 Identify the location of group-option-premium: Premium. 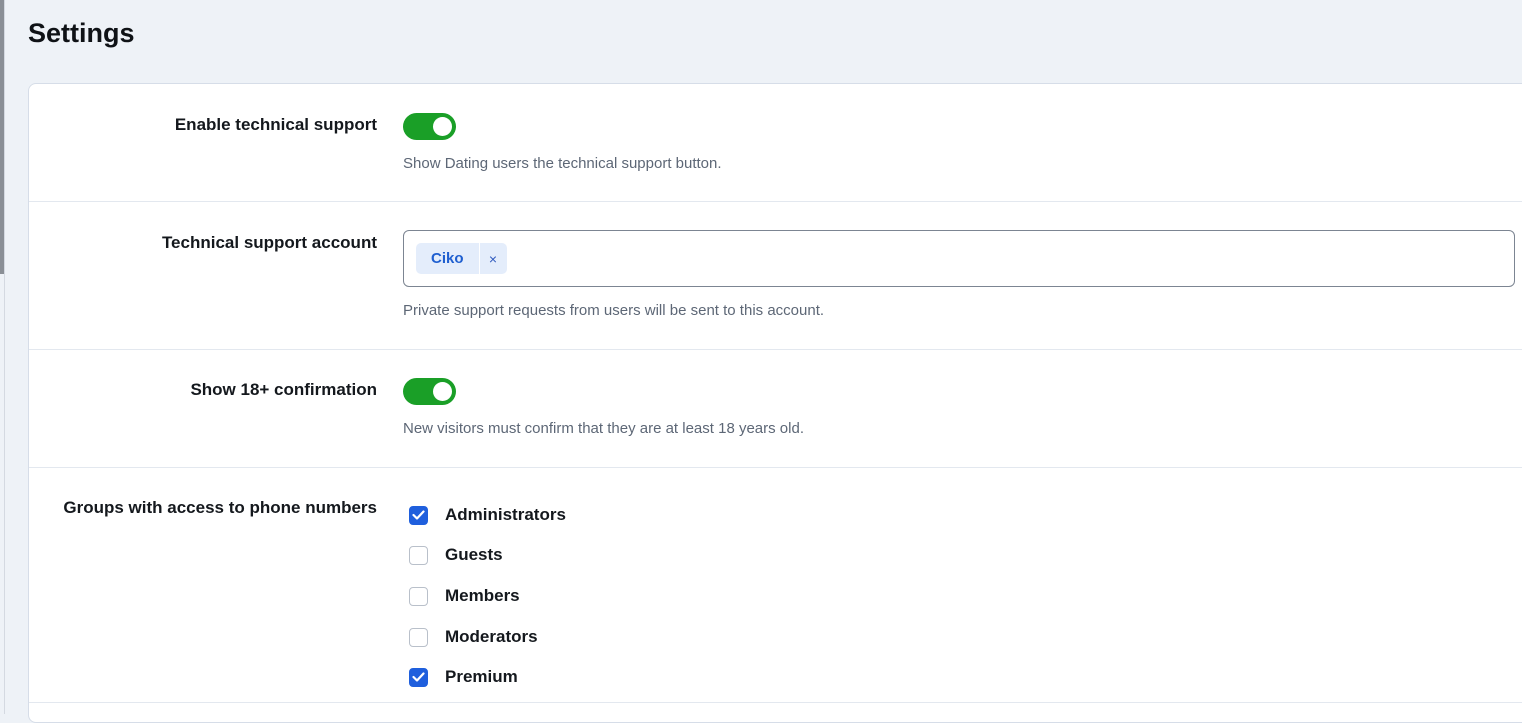
(463, 677).